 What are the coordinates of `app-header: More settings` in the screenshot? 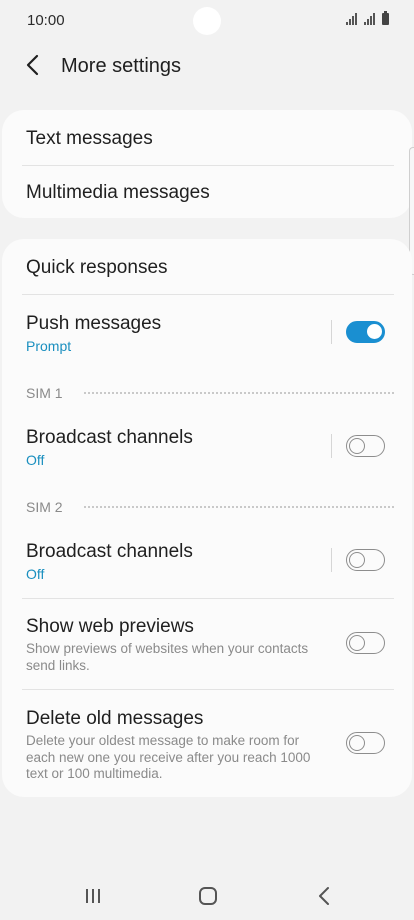 It's located at (207, 67).